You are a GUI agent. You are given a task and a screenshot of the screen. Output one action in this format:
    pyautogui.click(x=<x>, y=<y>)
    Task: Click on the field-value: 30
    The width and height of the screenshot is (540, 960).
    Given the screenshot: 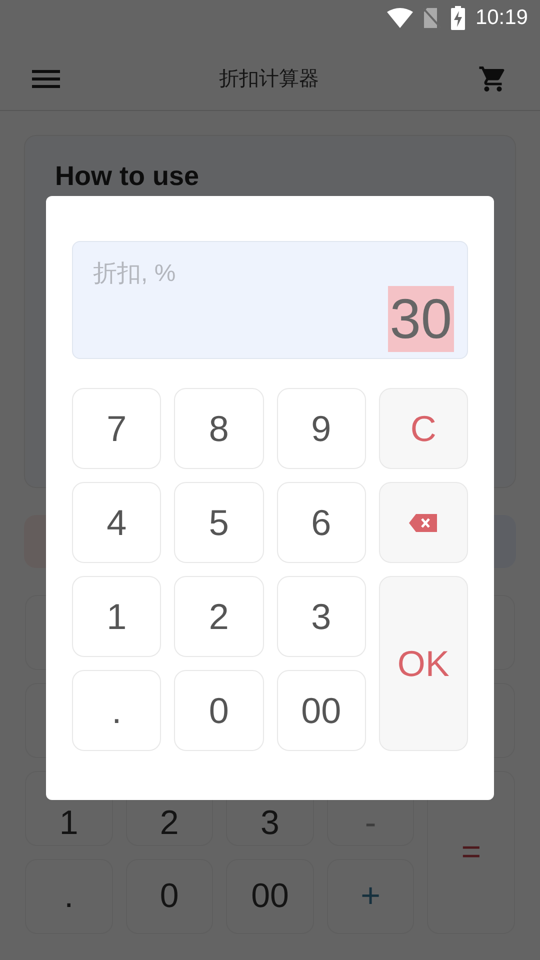 What is the action you would take?
    pyautogui.click(x=421, y=319)
    